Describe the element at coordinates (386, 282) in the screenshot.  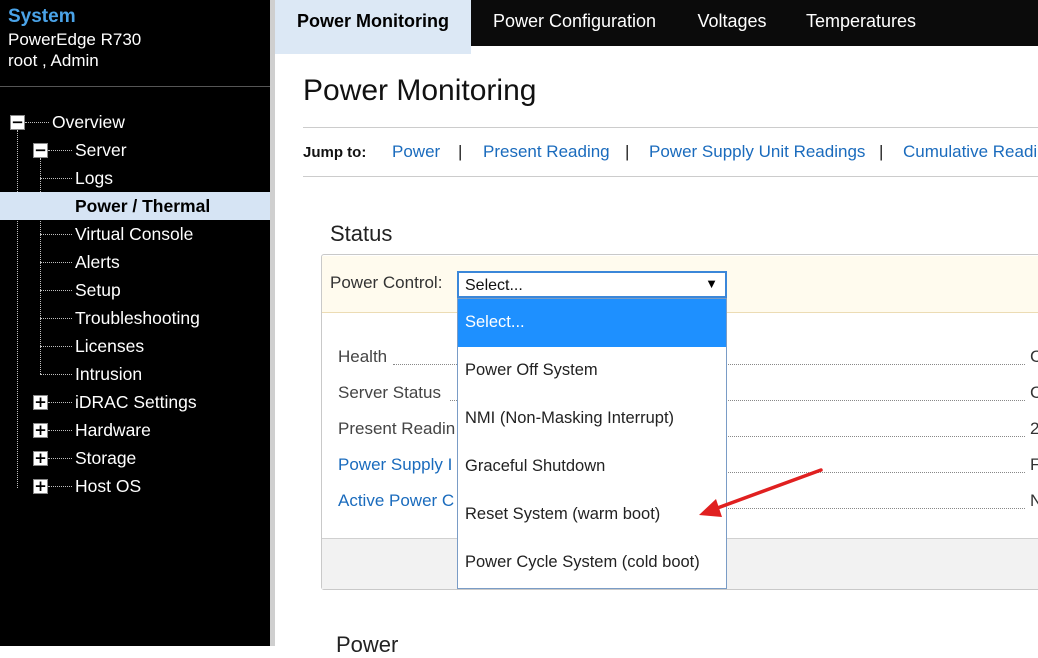
I see `power-control-label: Power Control:` at that location.